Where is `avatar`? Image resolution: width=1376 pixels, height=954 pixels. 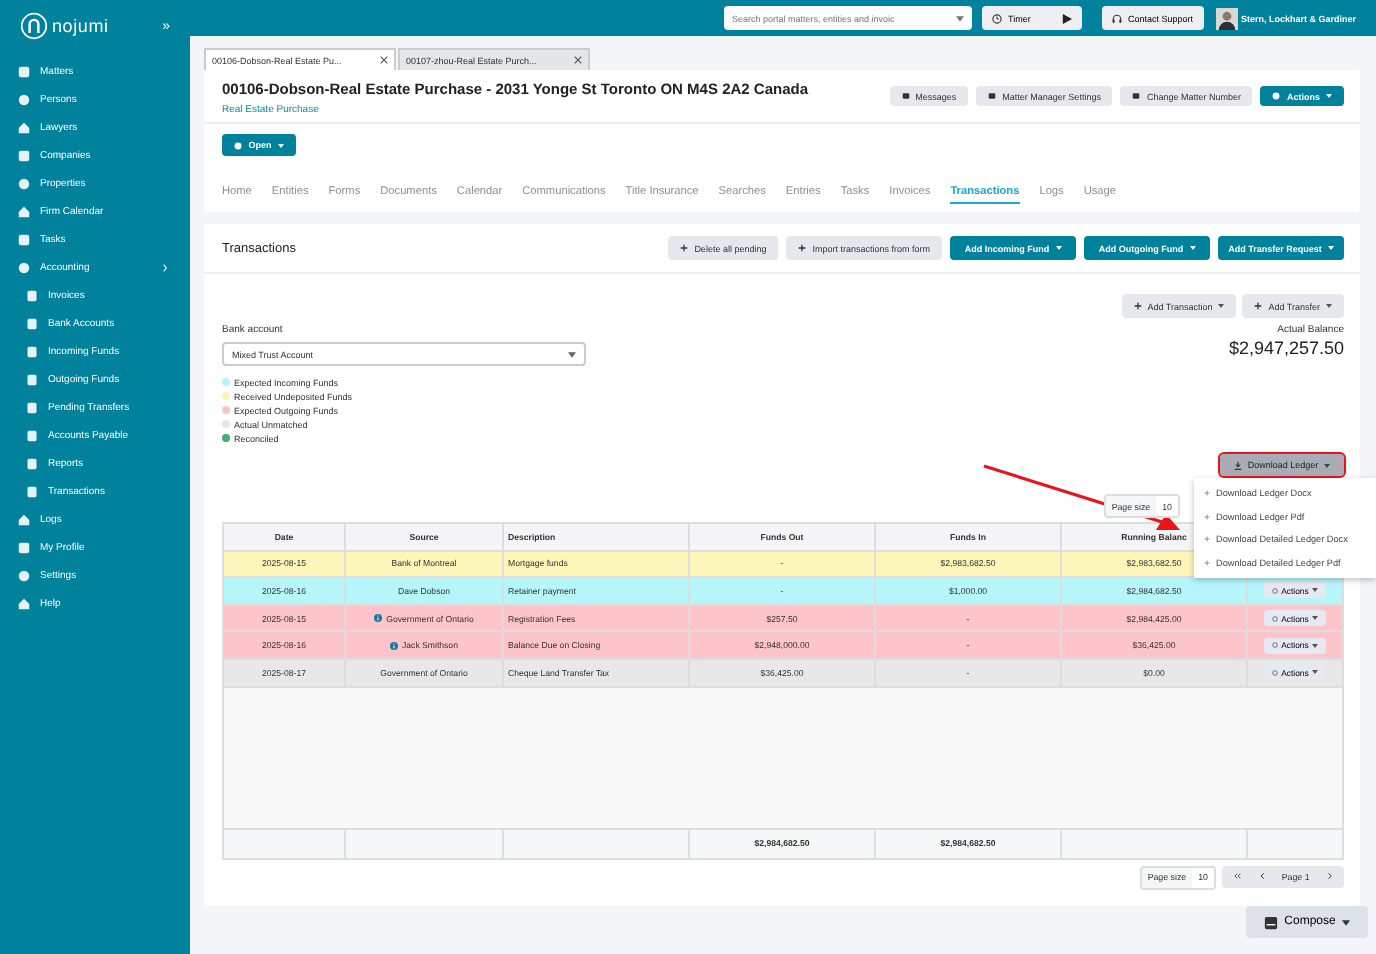 avatar is located at coordinates (1226, 18).